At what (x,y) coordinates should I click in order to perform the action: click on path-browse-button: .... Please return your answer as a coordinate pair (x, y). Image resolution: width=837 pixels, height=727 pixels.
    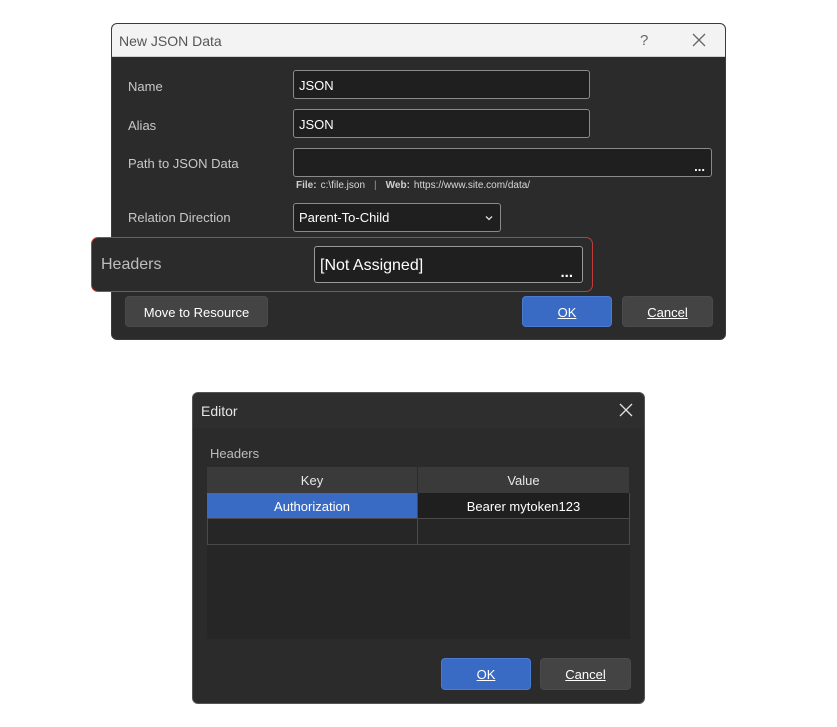
    Looking at the image, I should click on (699, 166).